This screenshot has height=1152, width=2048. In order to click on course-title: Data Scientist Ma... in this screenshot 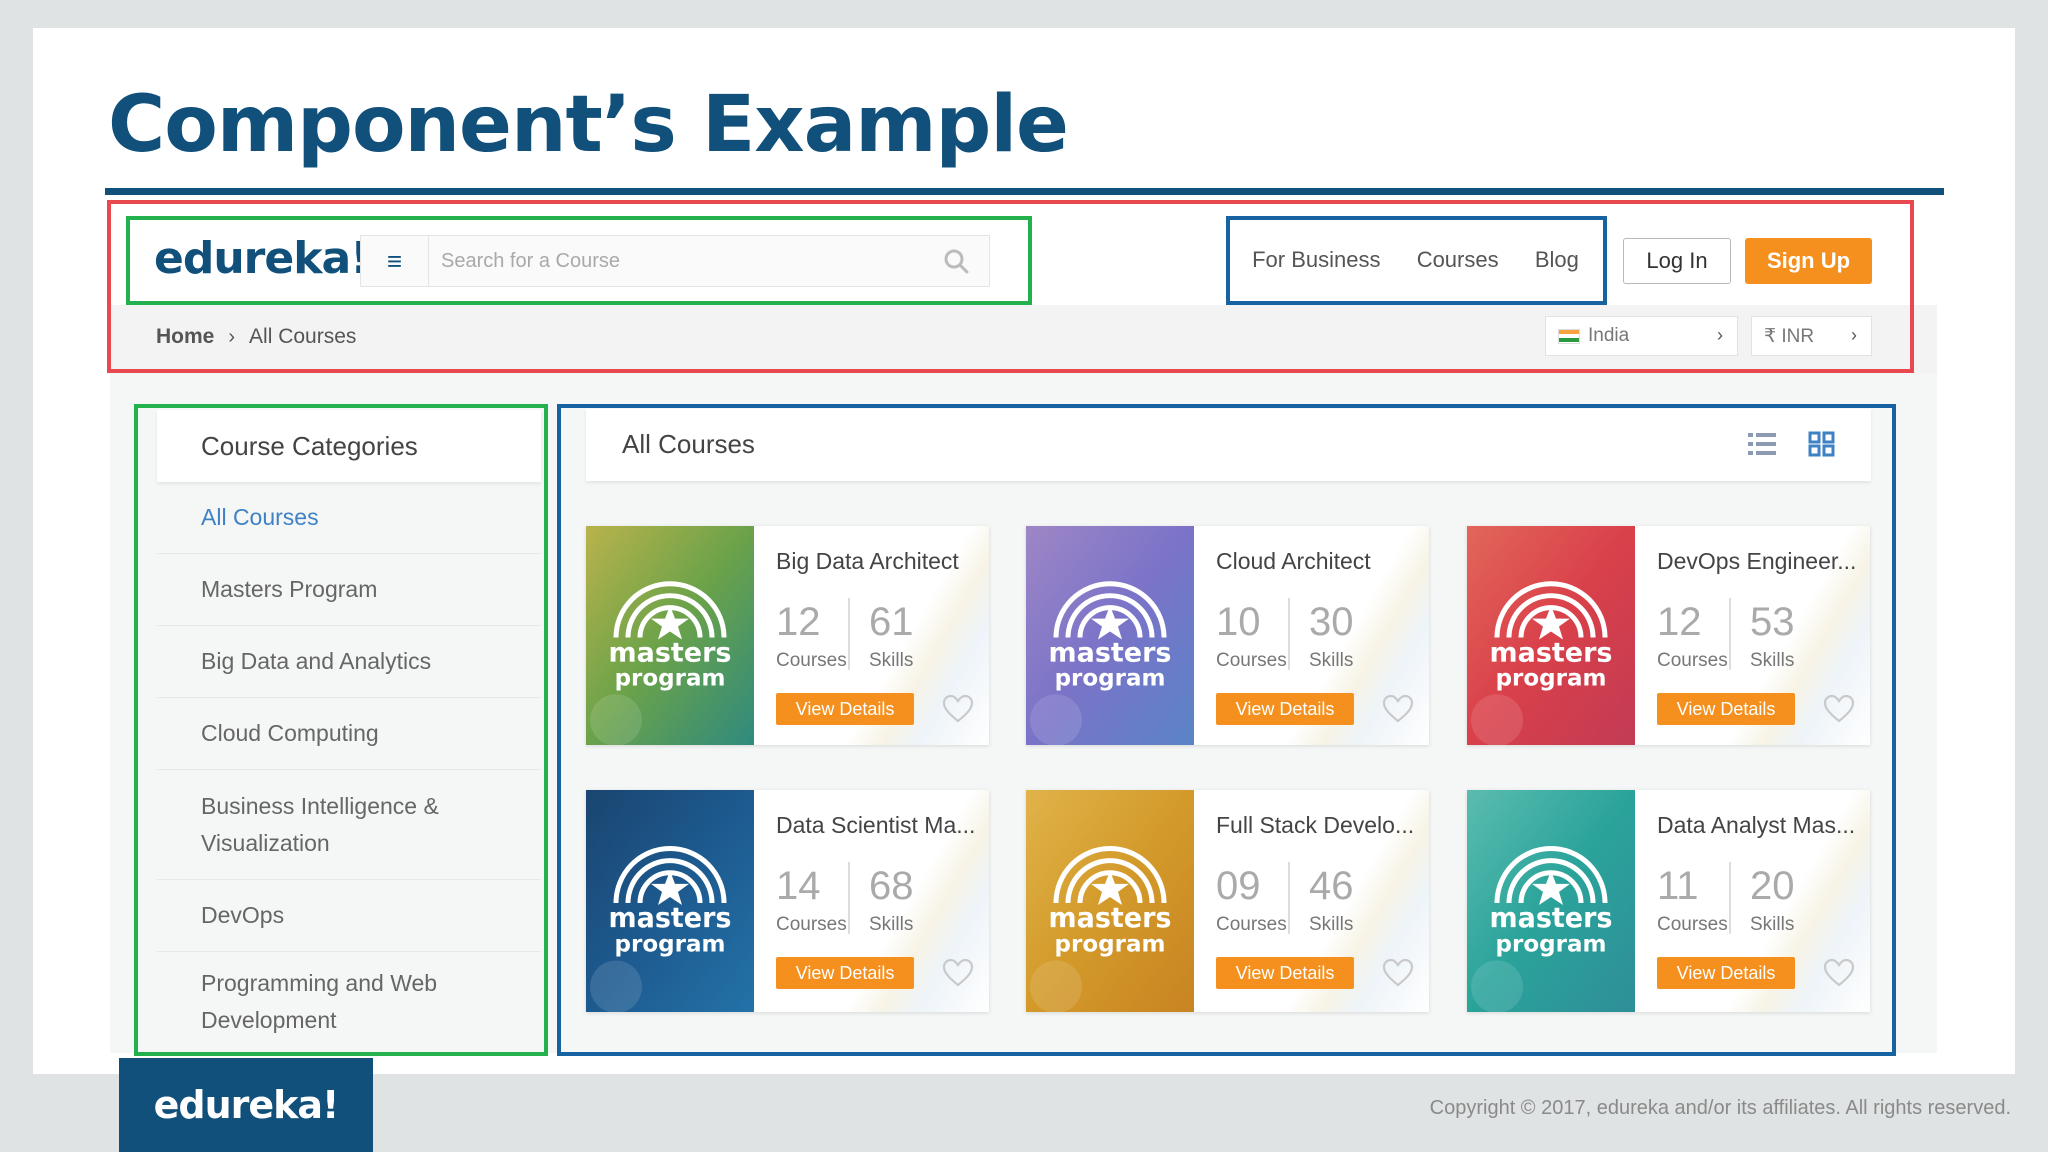, I will do `click(875, 825)`.